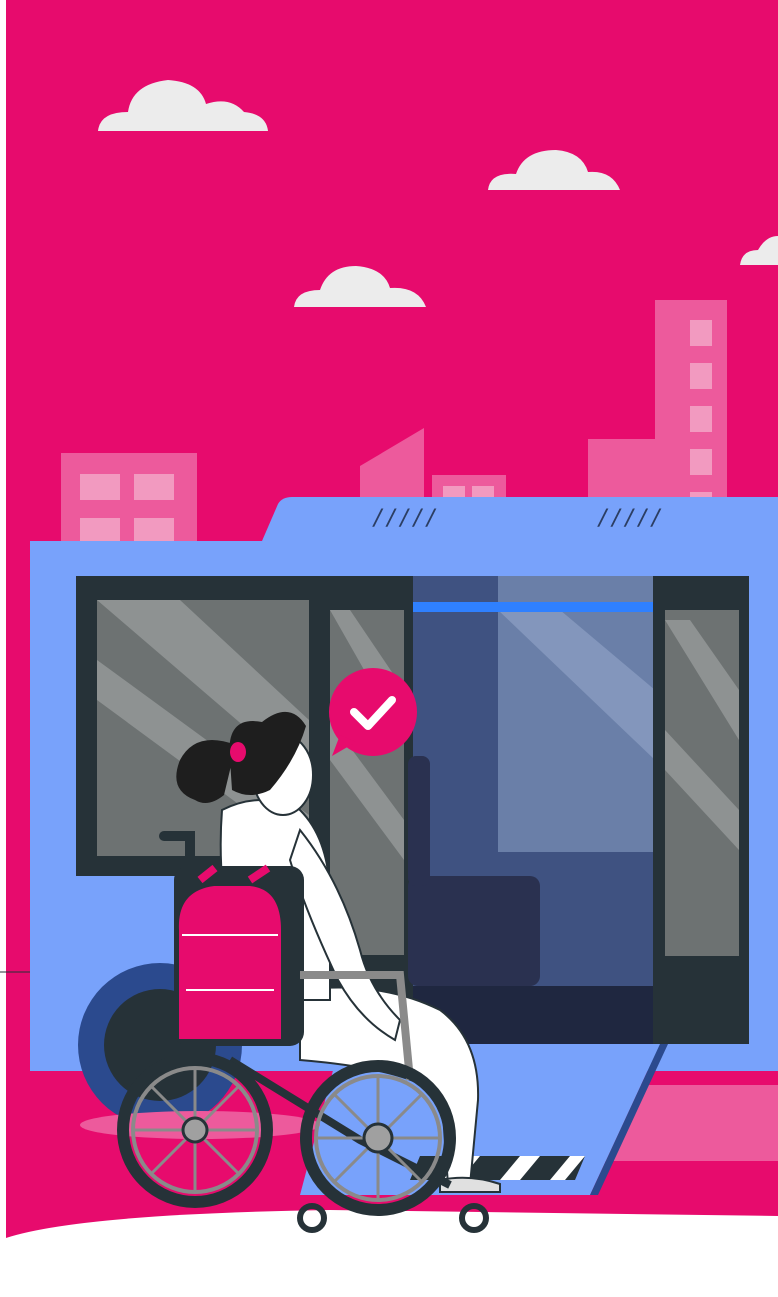 The height and width of the screenshot is (1297, 778). What do you see at coordinates (238, 752) in the screenshot?
I see `hair-tie` at bounding box center [238, 752].